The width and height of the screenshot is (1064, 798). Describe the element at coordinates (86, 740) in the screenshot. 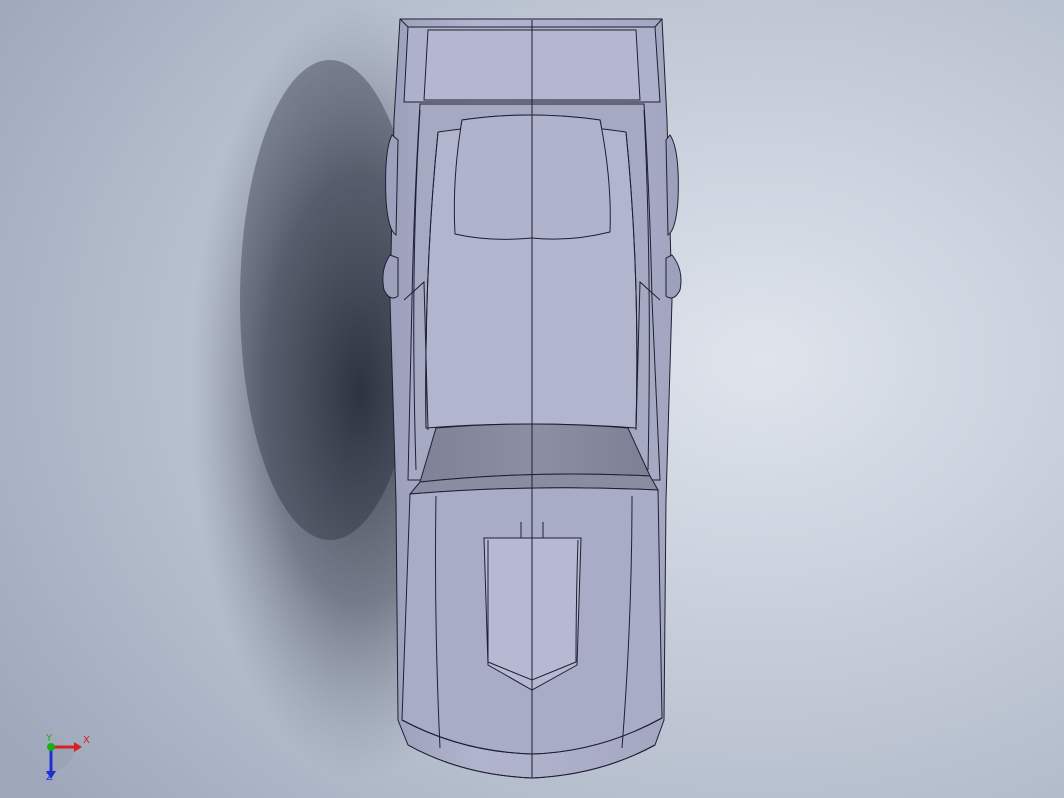

I see `triad-x-label: X` at that location.